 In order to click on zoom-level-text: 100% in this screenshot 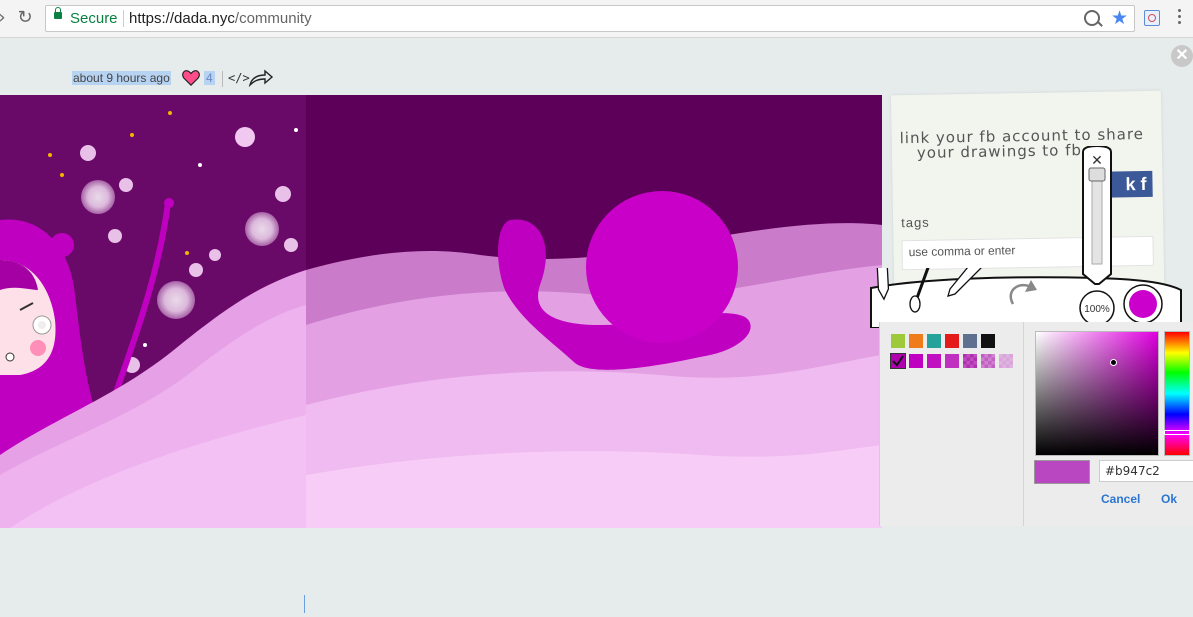, I will do `click(1097, 309)`.